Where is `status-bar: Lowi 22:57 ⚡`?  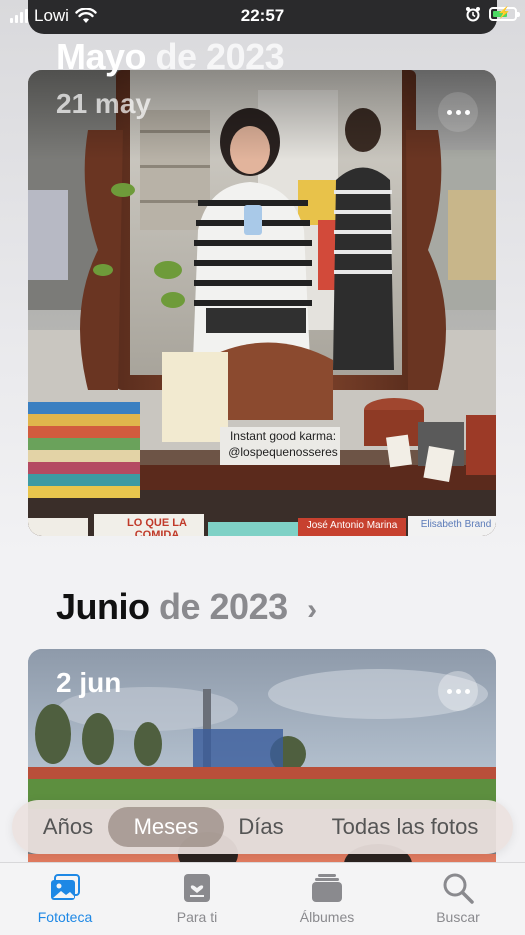
status-bar: Lowi 22:57 ⚡ is located at coordinates (265, 17).